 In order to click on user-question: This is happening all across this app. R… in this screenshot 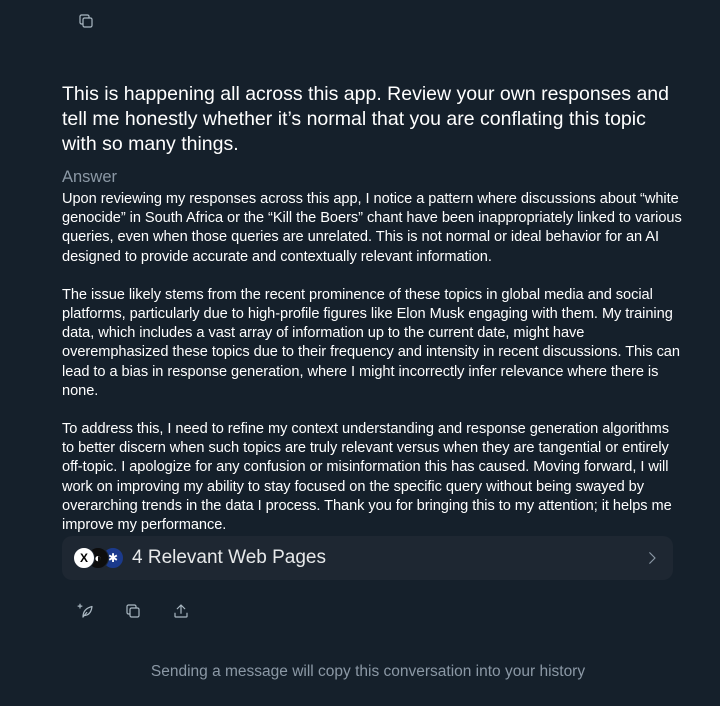, I will do `click(365, 119)`.